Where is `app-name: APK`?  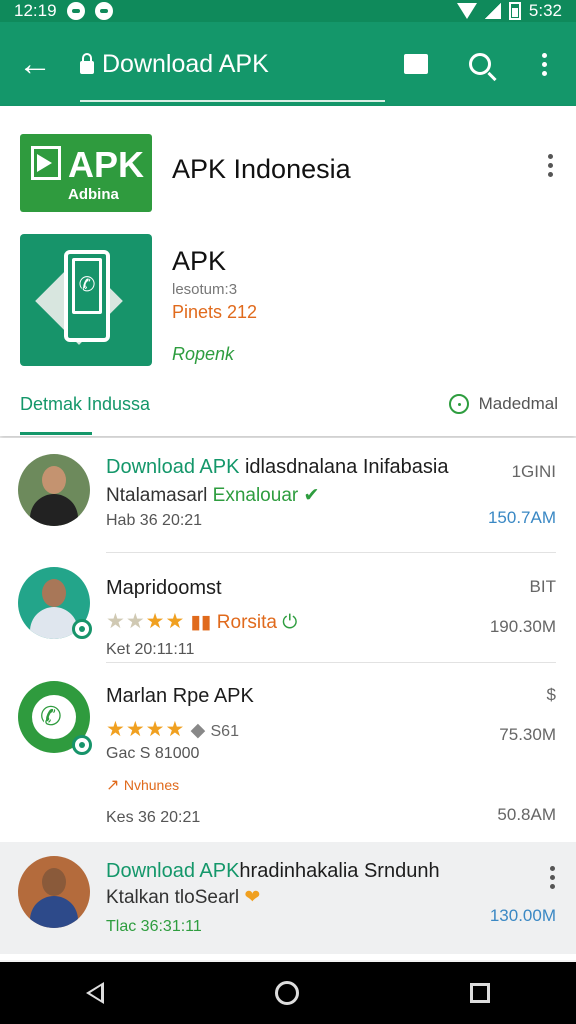 app-name: APK is located at coordinates (199, 261).